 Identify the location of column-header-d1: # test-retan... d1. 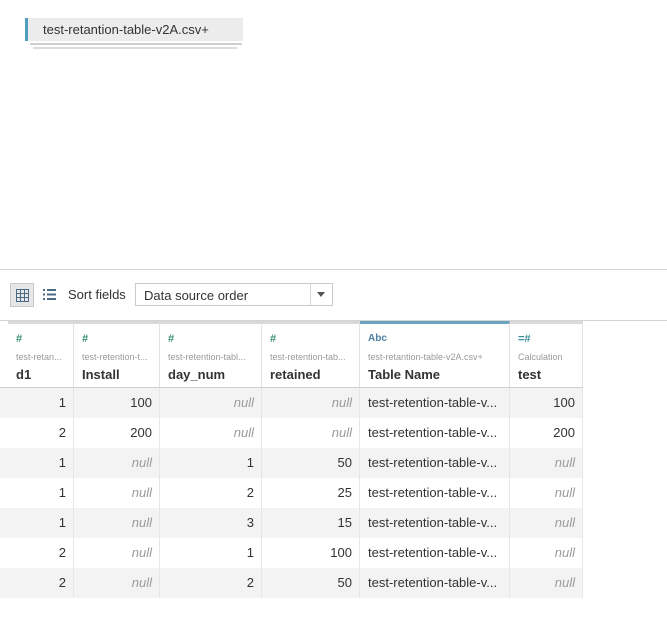
(41, 354).